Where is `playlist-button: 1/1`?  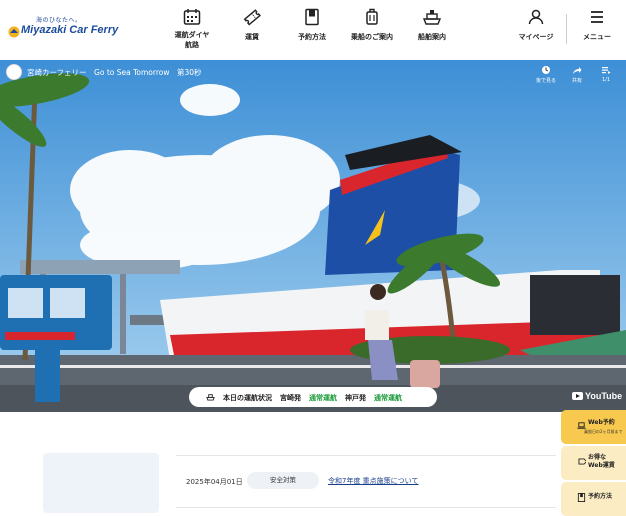
playlist-button: 1/1 is located at coordinates (606, 74).